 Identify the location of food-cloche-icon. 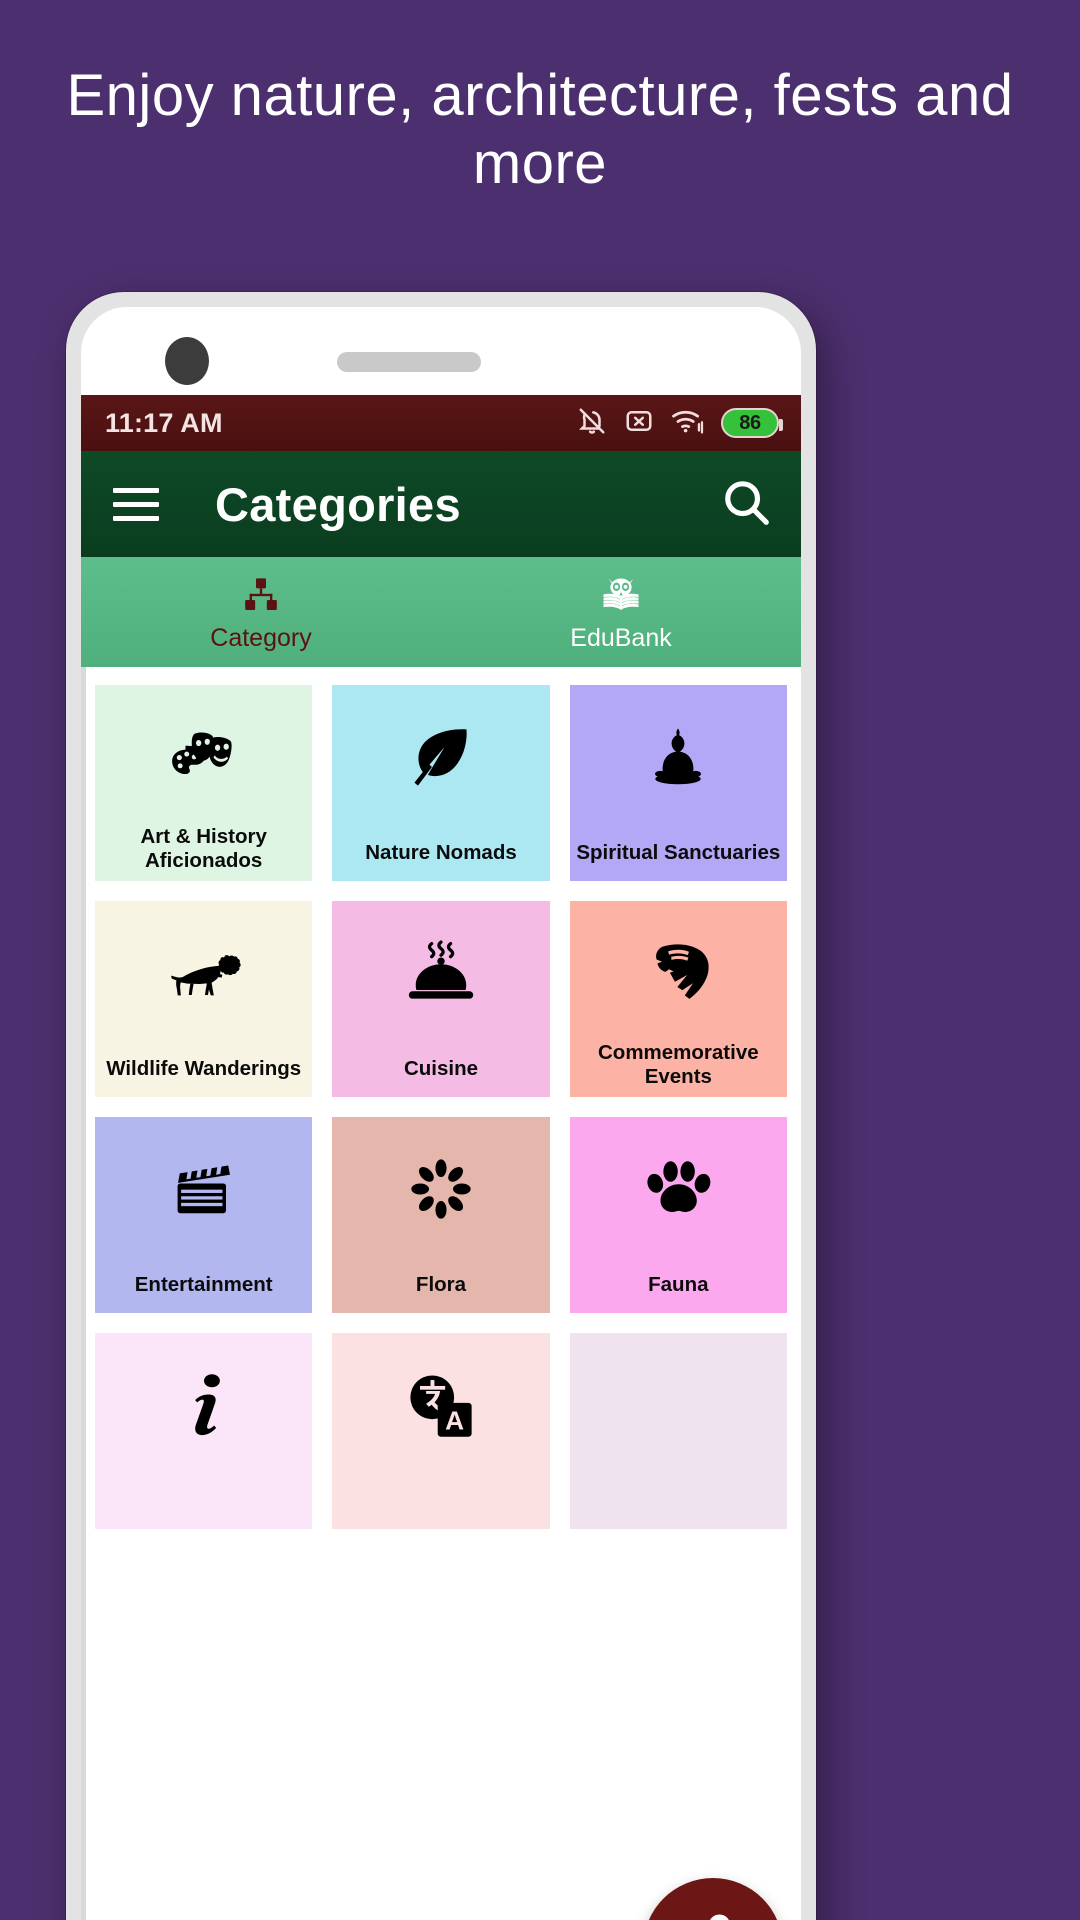
(440, 973).